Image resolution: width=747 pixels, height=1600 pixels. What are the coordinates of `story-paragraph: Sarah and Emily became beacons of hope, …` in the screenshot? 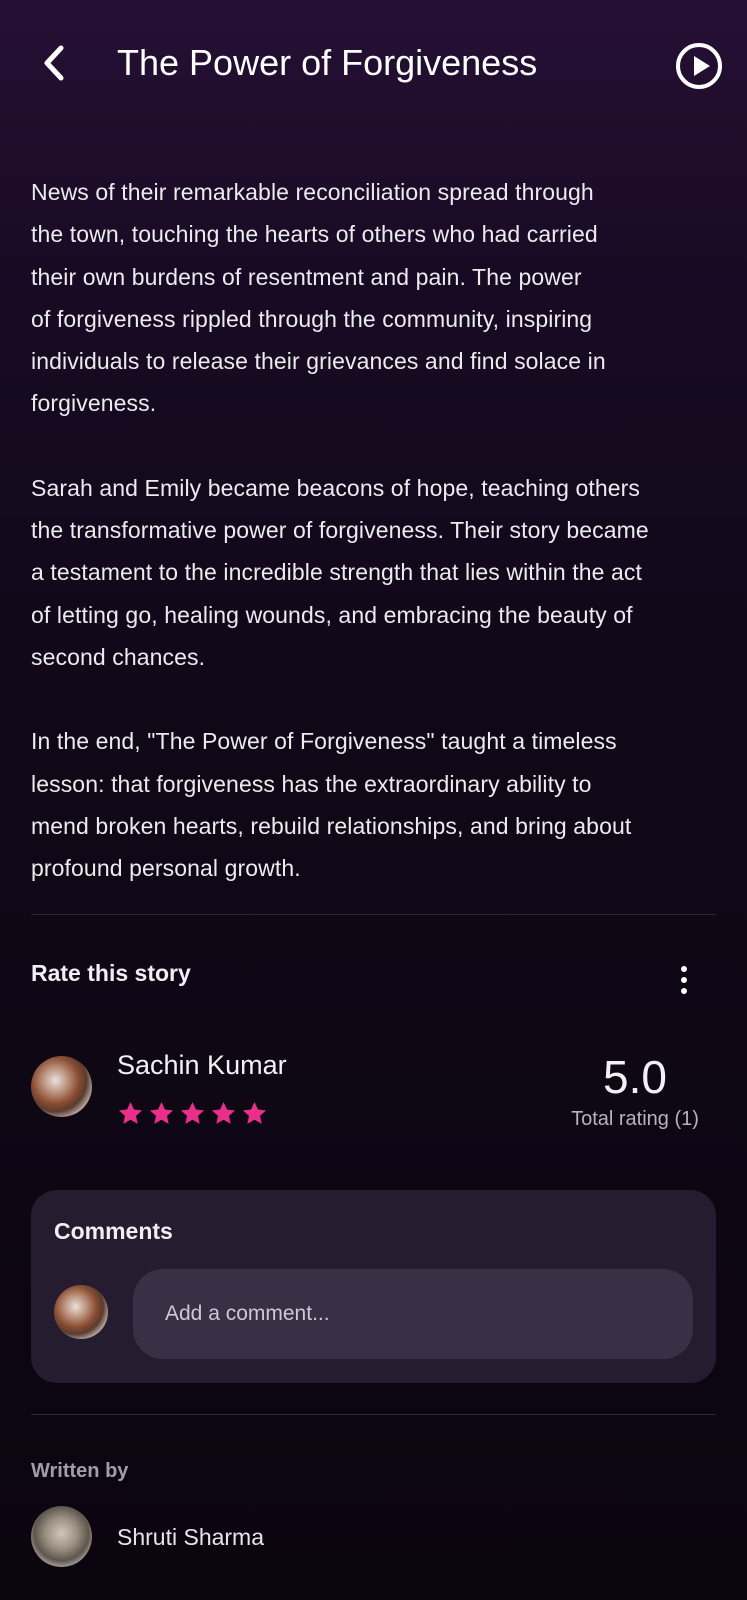 It's located at (340, 572).